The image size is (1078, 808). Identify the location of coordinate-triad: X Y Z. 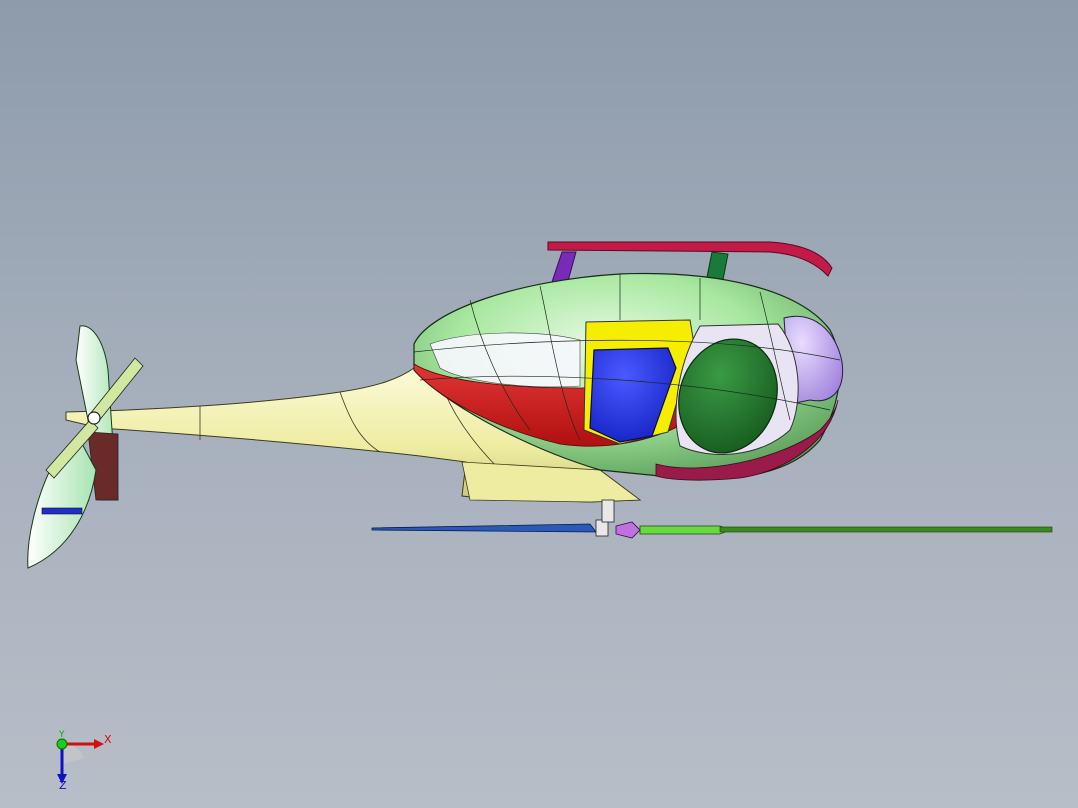
(84, 763).